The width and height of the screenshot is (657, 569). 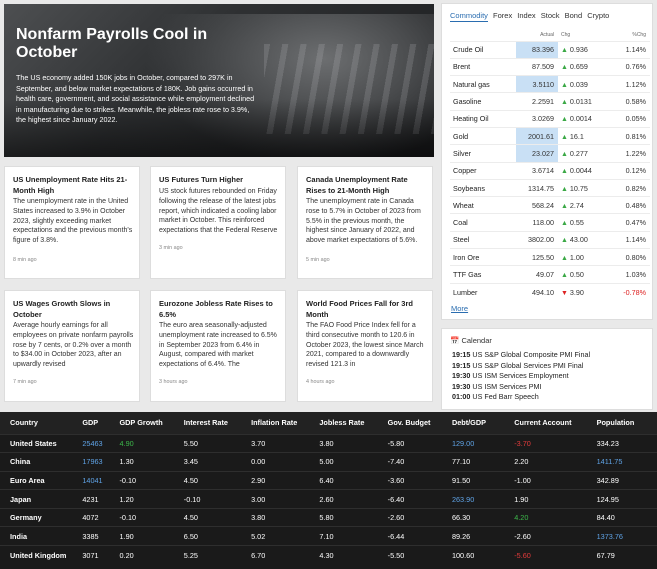 What do you see at coordinates (550, 257) in the screenshot?
I see `commodity-row: Iron Ore 125.50 ▲ 1.00 0.80%` at bounding box center [550, 257].